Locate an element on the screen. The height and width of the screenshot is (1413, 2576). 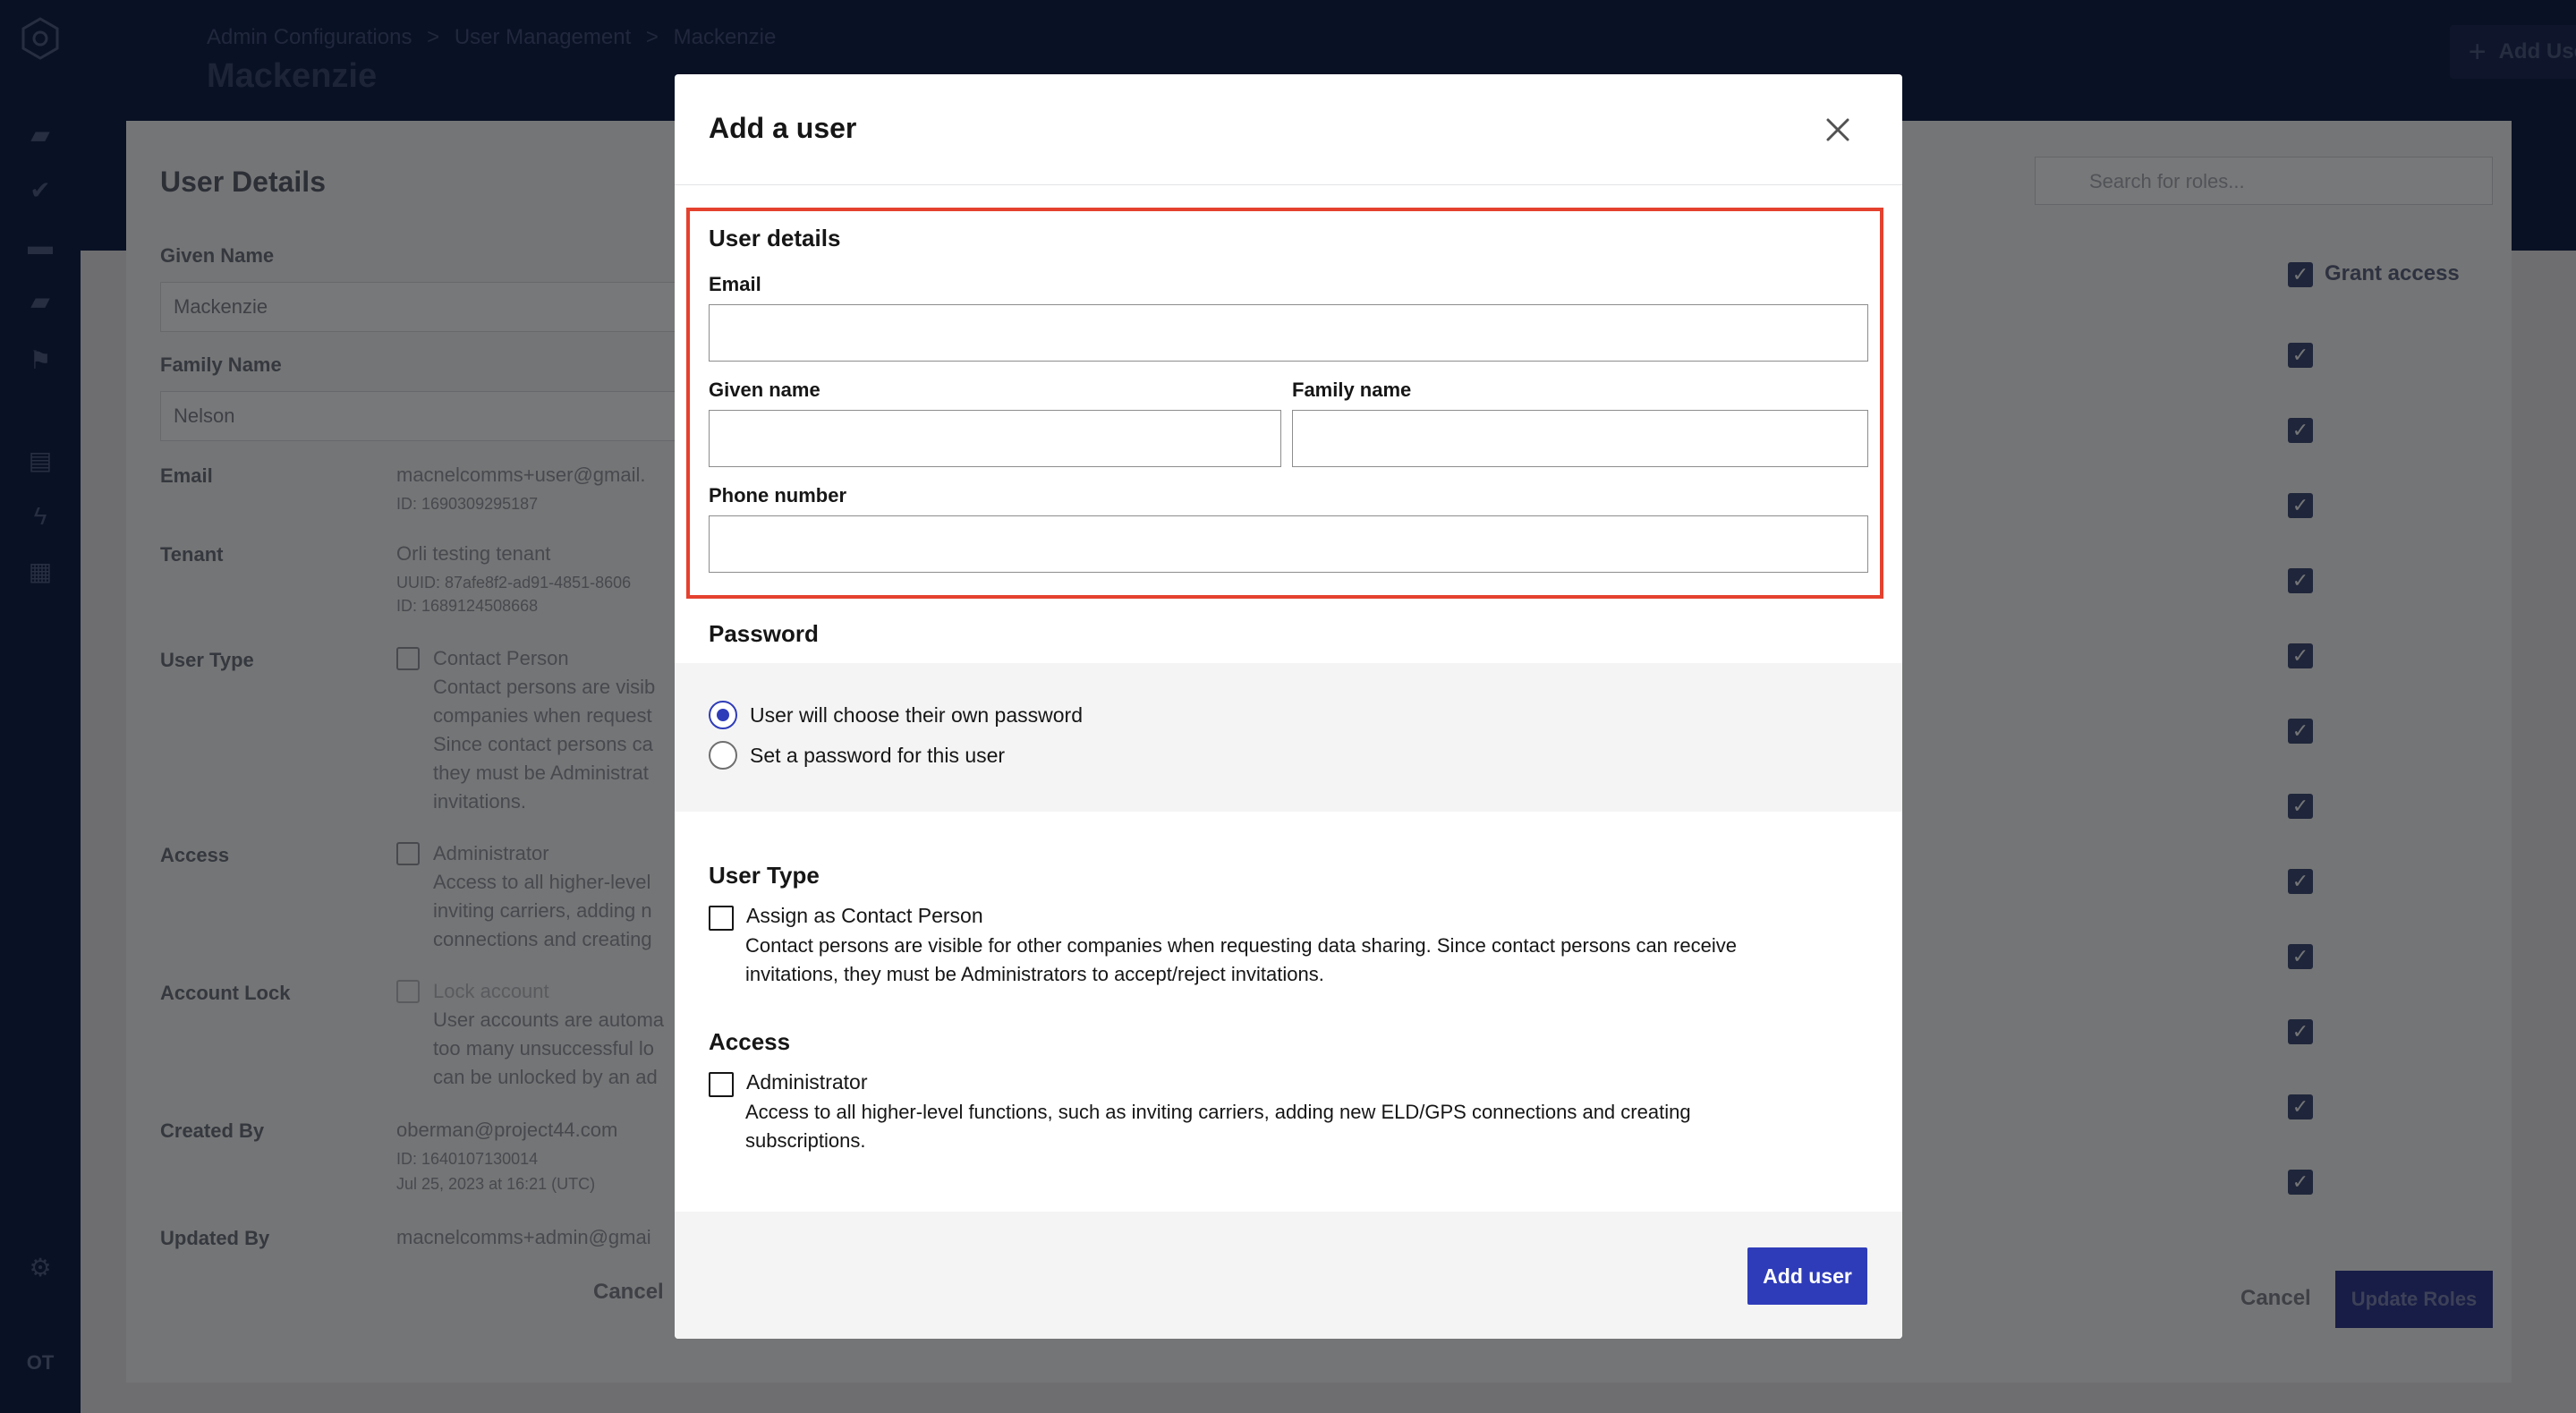
administrator-checkbox is located at coordinates (721, 1084).